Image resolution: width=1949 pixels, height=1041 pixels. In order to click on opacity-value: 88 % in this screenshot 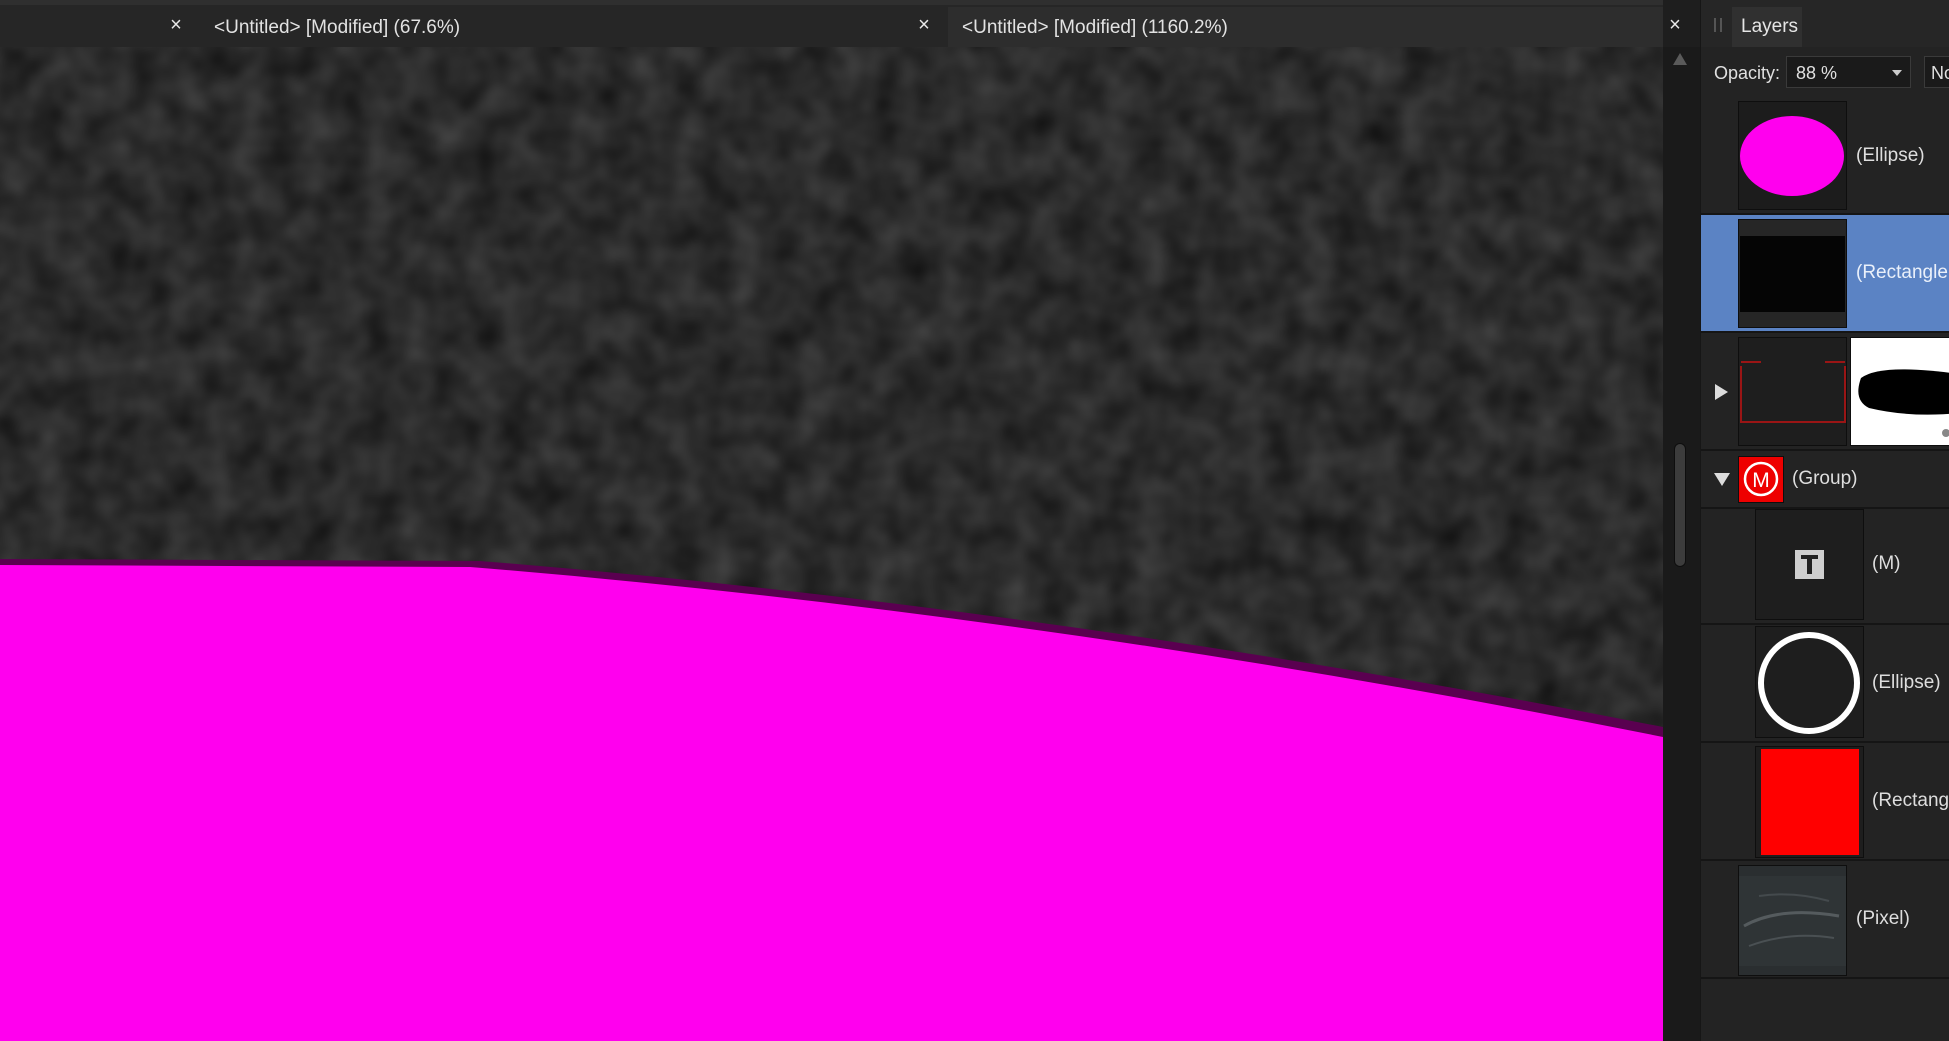, I will do `click(1817, 73)`.